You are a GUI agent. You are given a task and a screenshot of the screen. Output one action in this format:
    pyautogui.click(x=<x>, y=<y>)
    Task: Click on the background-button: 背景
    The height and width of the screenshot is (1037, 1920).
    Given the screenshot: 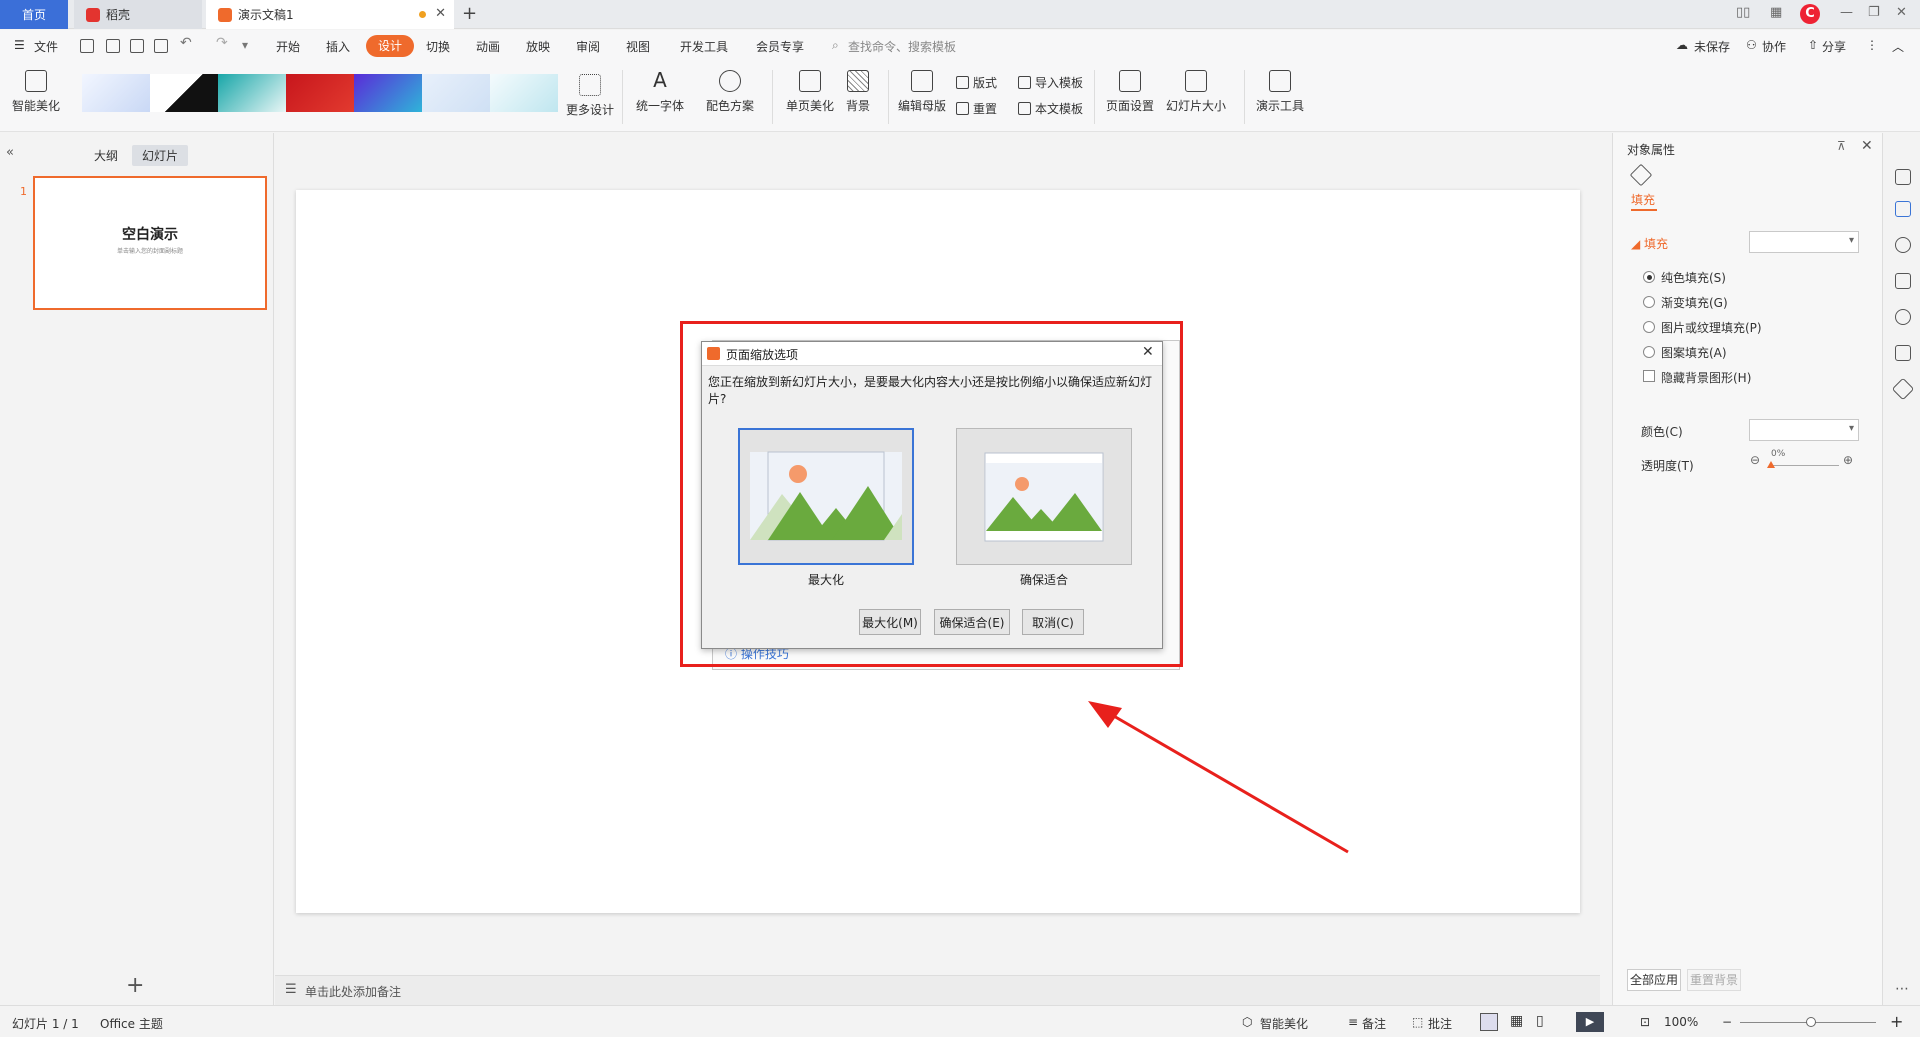 What is the action you would take?
    pyautogui.click(x=858, y=92)
    